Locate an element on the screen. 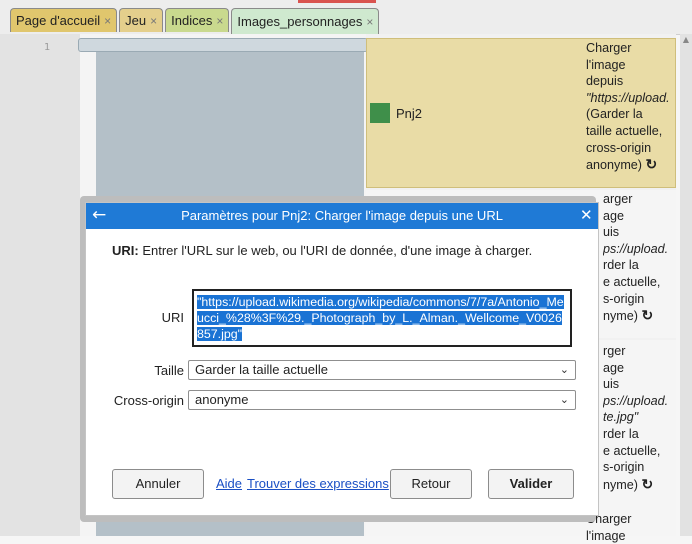 The image size is (692, 544). size-label: Taille is located at coordinates (169, 370).